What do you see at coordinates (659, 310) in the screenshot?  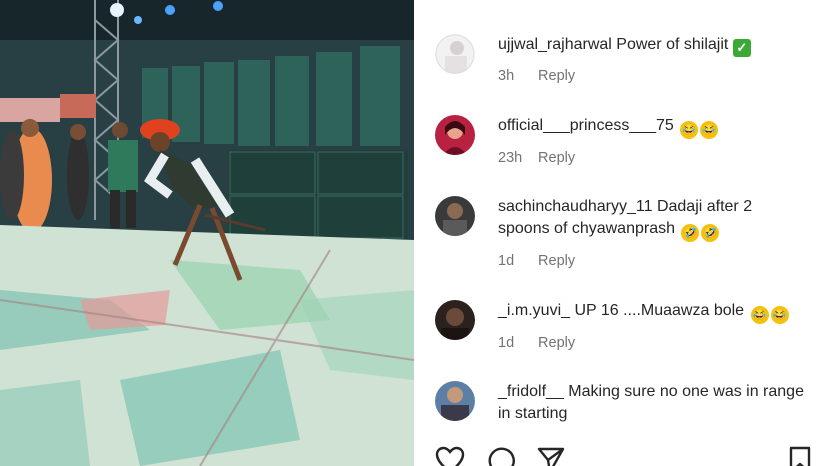 I see `comment-text: UP 16 ....Muaawza bole` at bounding box center [659, 310].